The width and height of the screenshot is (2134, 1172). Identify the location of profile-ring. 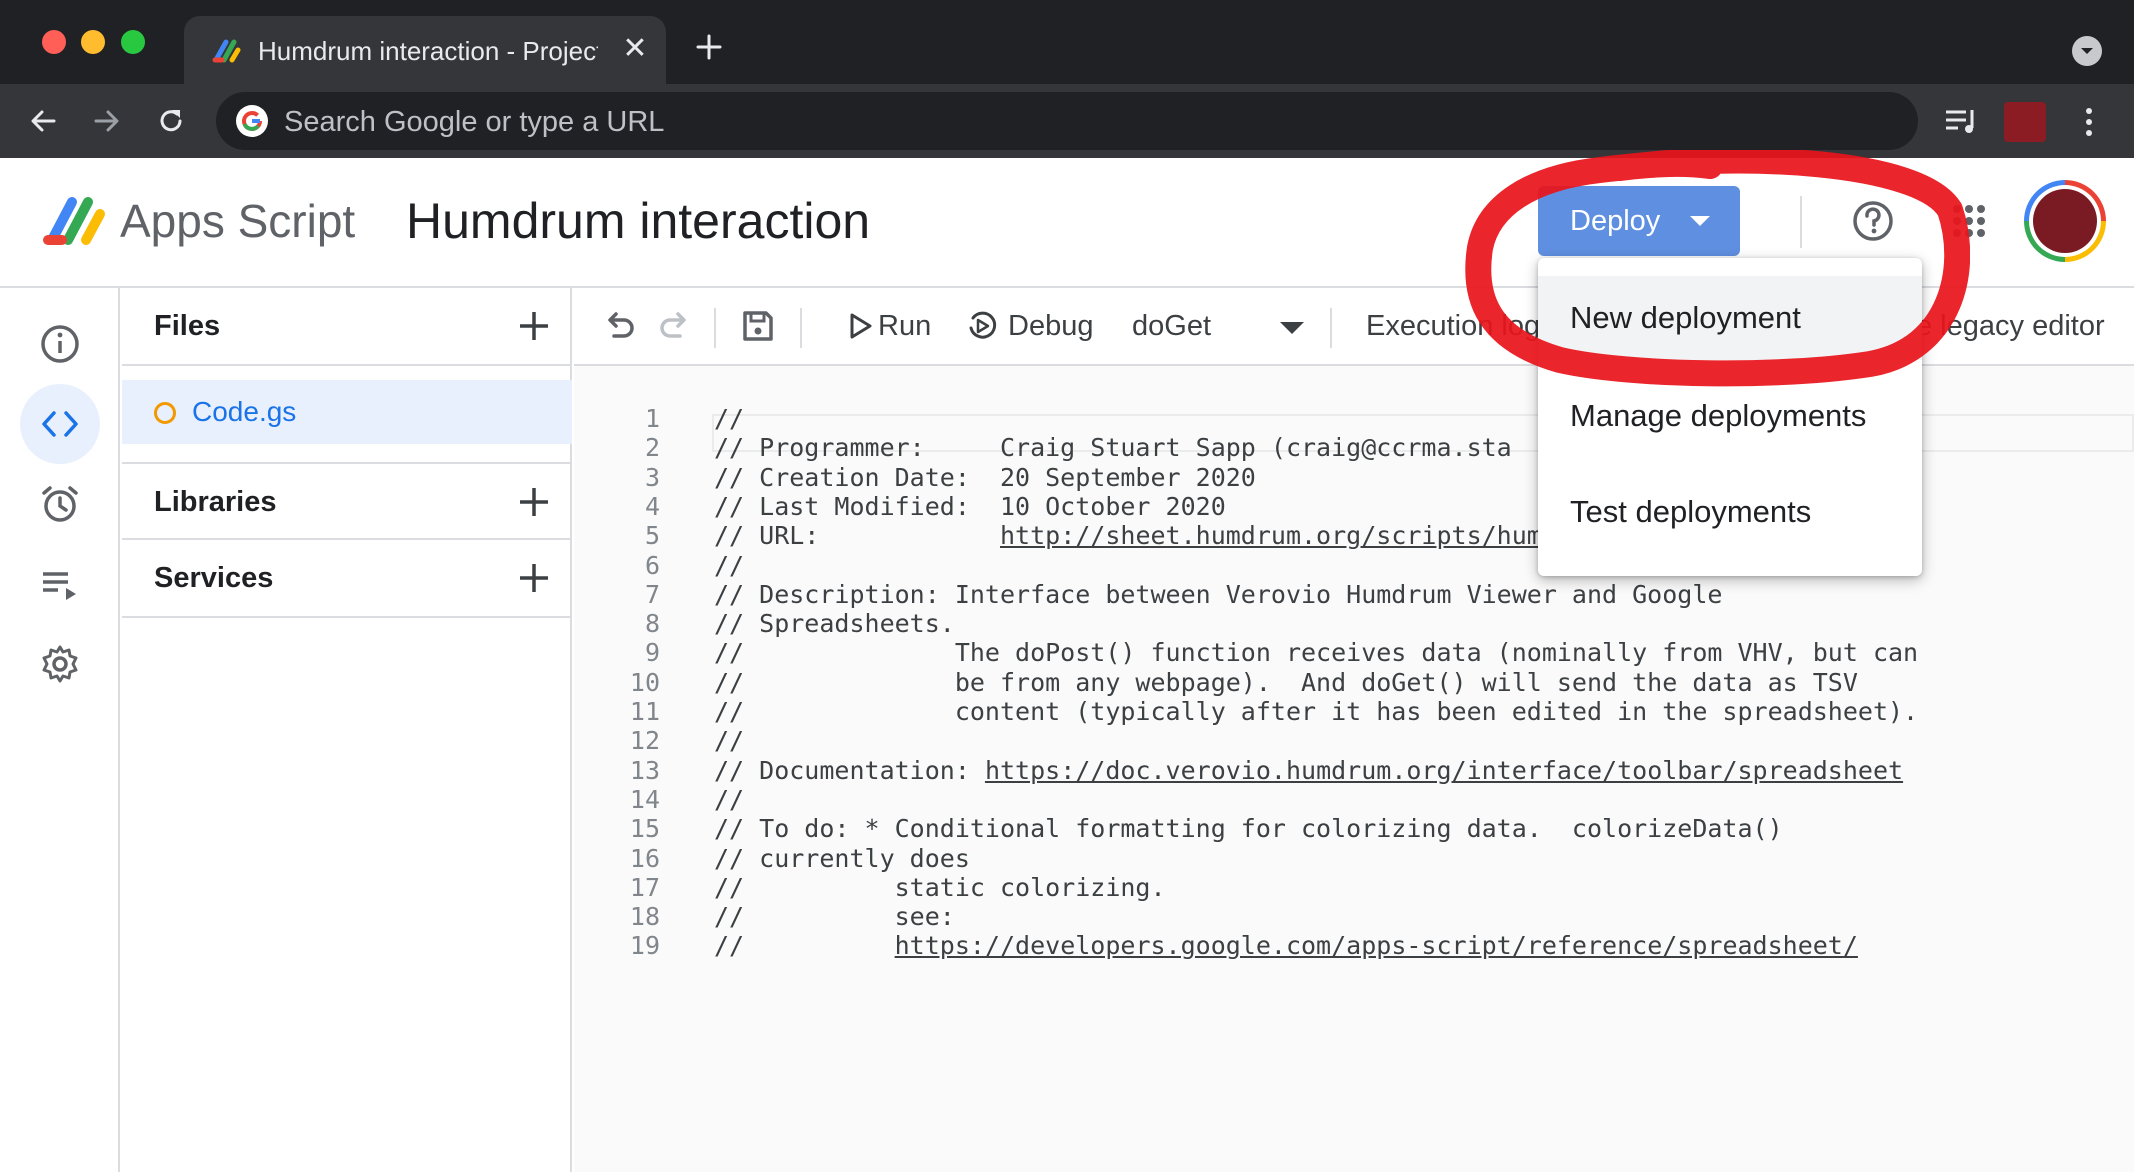
(2065, 221).